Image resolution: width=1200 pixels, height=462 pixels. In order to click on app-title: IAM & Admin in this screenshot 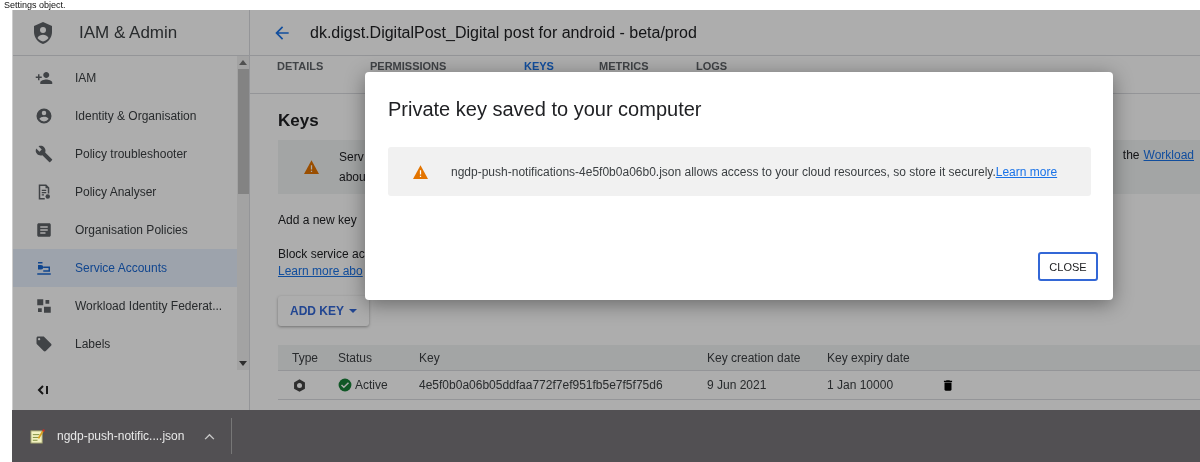, I will do `click(128, 32)`.